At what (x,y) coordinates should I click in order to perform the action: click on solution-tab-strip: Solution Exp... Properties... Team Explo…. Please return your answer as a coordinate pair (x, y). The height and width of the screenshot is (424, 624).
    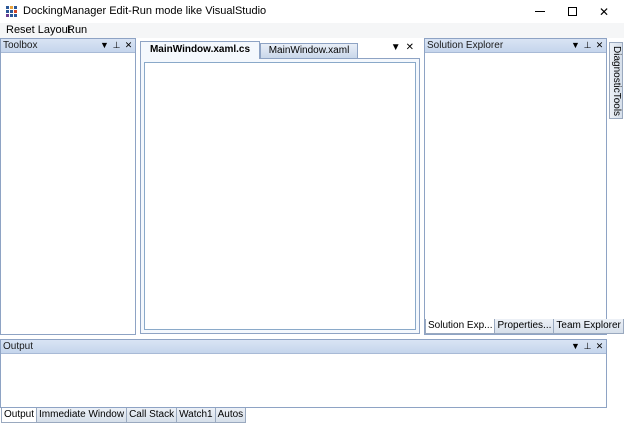
    Looking at the image, I should click on (524, 326).